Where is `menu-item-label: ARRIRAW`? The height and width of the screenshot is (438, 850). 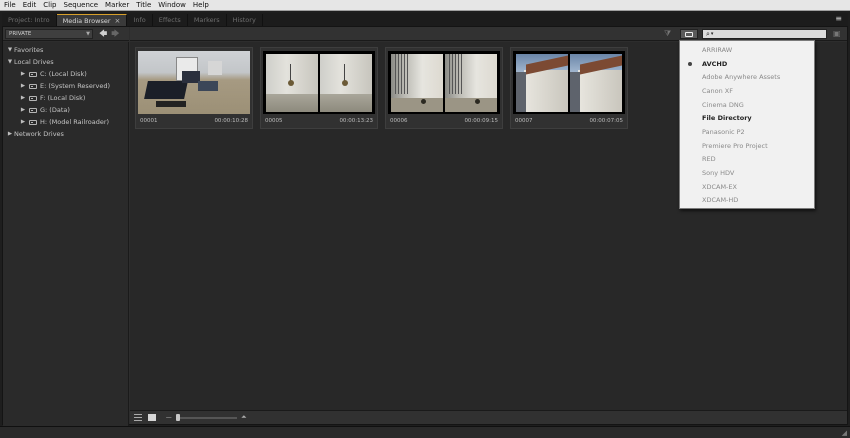
menu-item-label: ARRIRAW is located at coordinates (717, 49).